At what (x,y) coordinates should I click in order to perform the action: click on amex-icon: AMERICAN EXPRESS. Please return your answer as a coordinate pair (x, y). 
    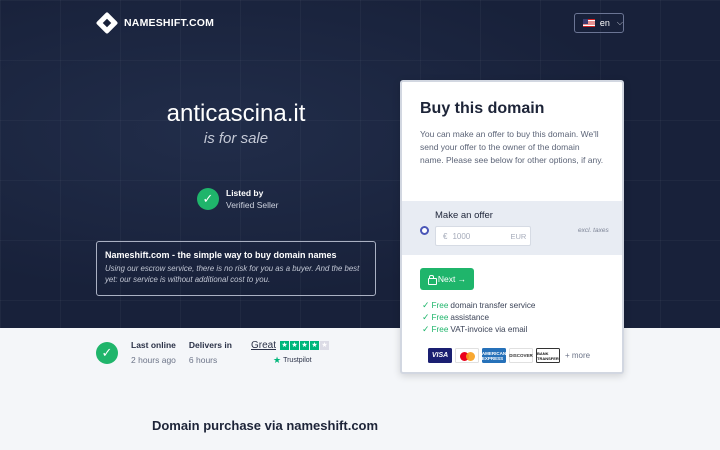
    Looking at the image, I should click on (494, 355).